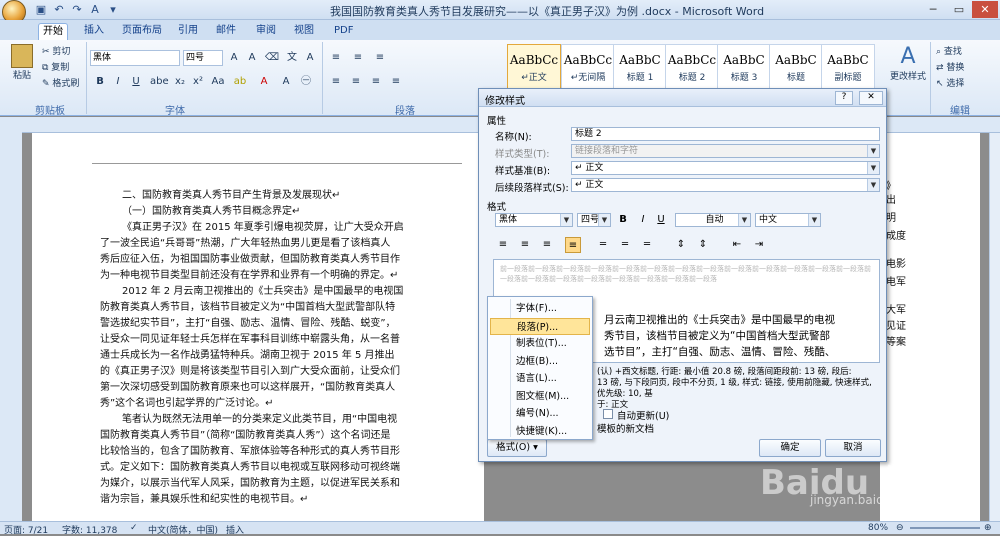  Describe the element at coordinates (187, 404) in the screenshot. I see `document-line: 秀”这个名词也引起学界的广泛讨论。↵` at that location.